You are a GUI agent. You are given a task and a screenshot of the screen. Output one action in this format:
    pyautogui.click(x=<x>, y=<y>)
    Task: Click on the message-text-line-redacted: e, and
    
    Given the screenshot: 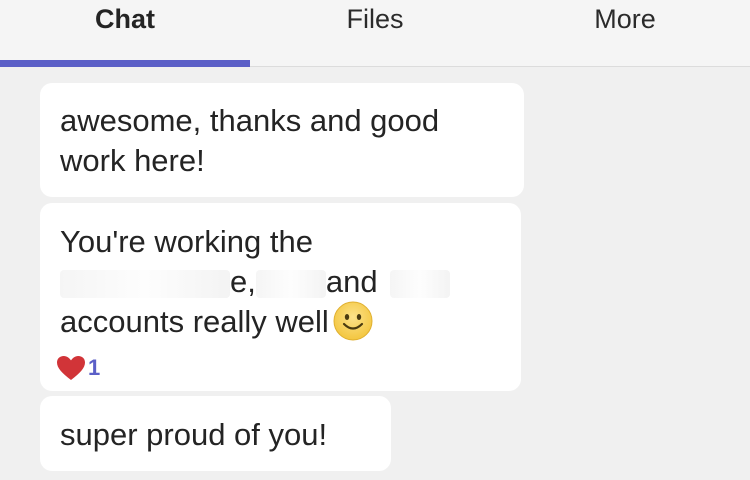 What is the action you would take?
    pyautogui.click(x=280, y=282)
    